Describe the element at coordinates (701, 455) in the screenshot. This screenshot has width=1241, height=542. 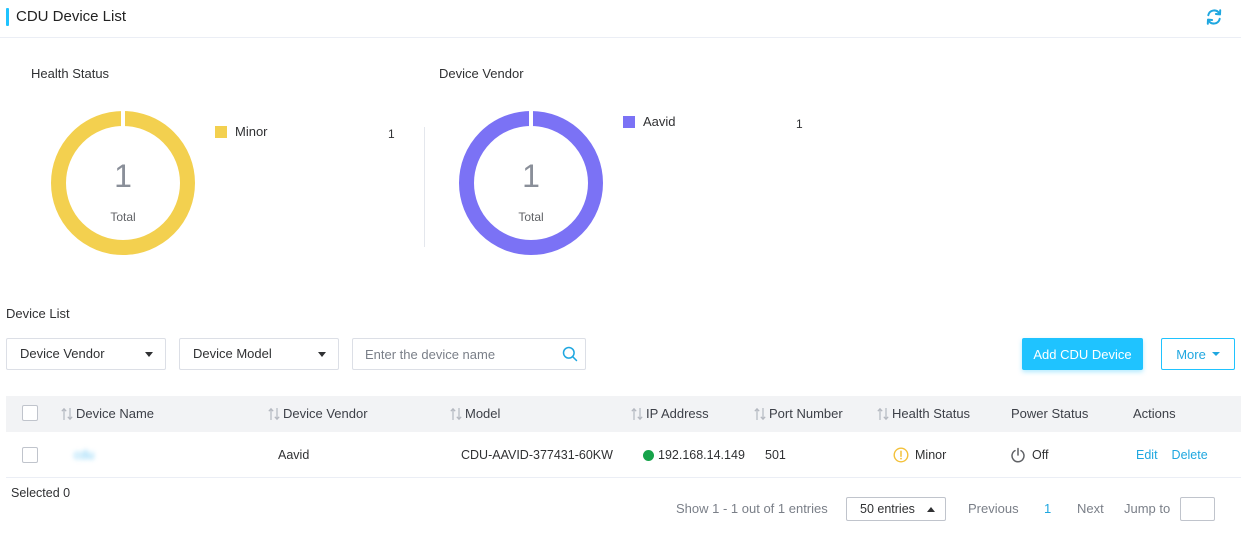
I see `ip-address-value: 192.168.14.149` at that location.